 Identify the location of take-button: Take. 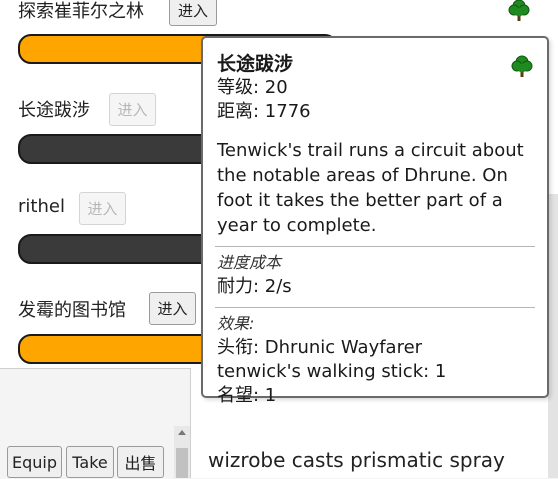
(90, 462).